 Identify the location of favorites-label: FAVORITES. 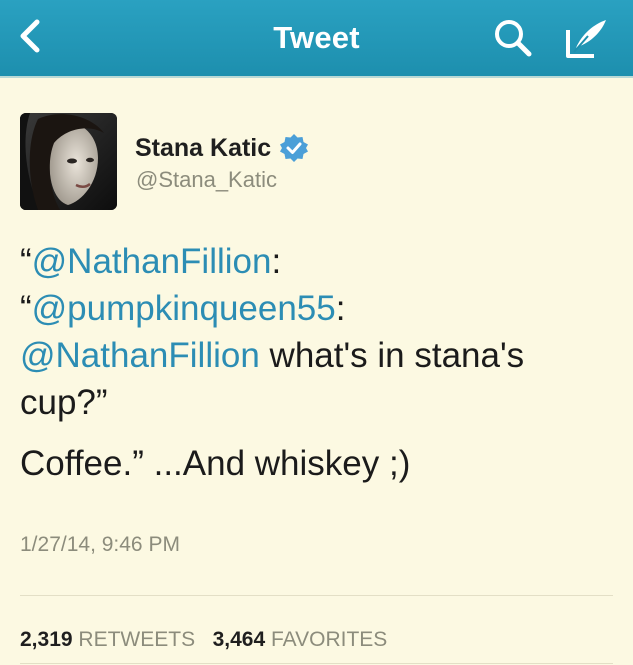
(329, 639).